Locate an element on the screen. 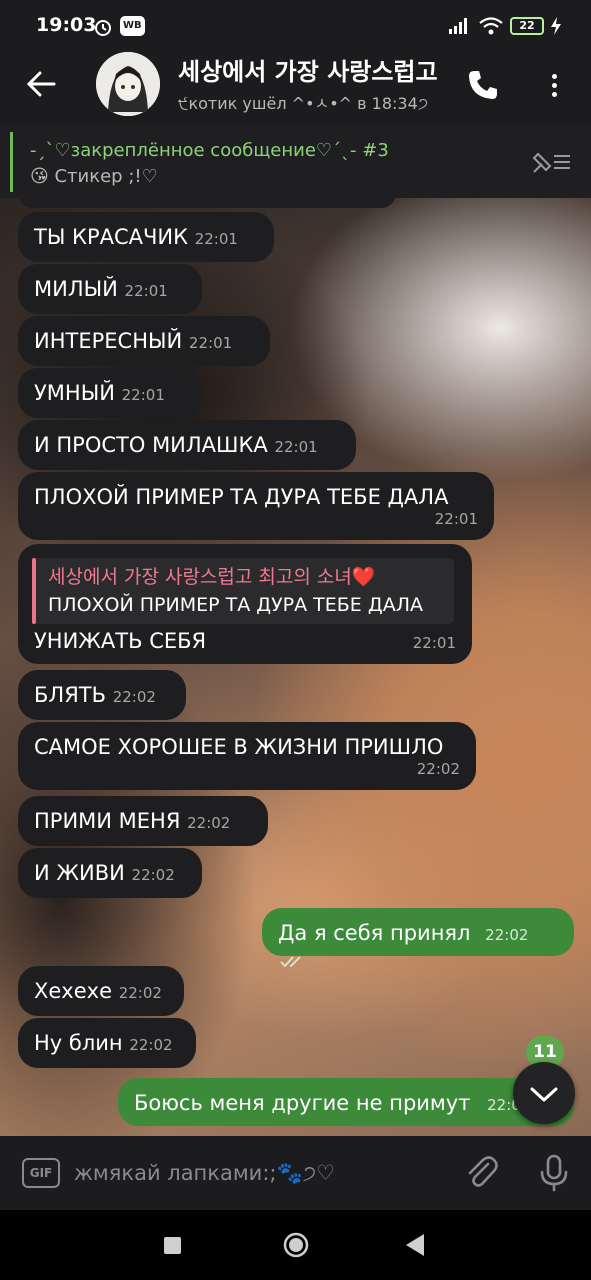  message-partial is located at coordinates (207, 203).